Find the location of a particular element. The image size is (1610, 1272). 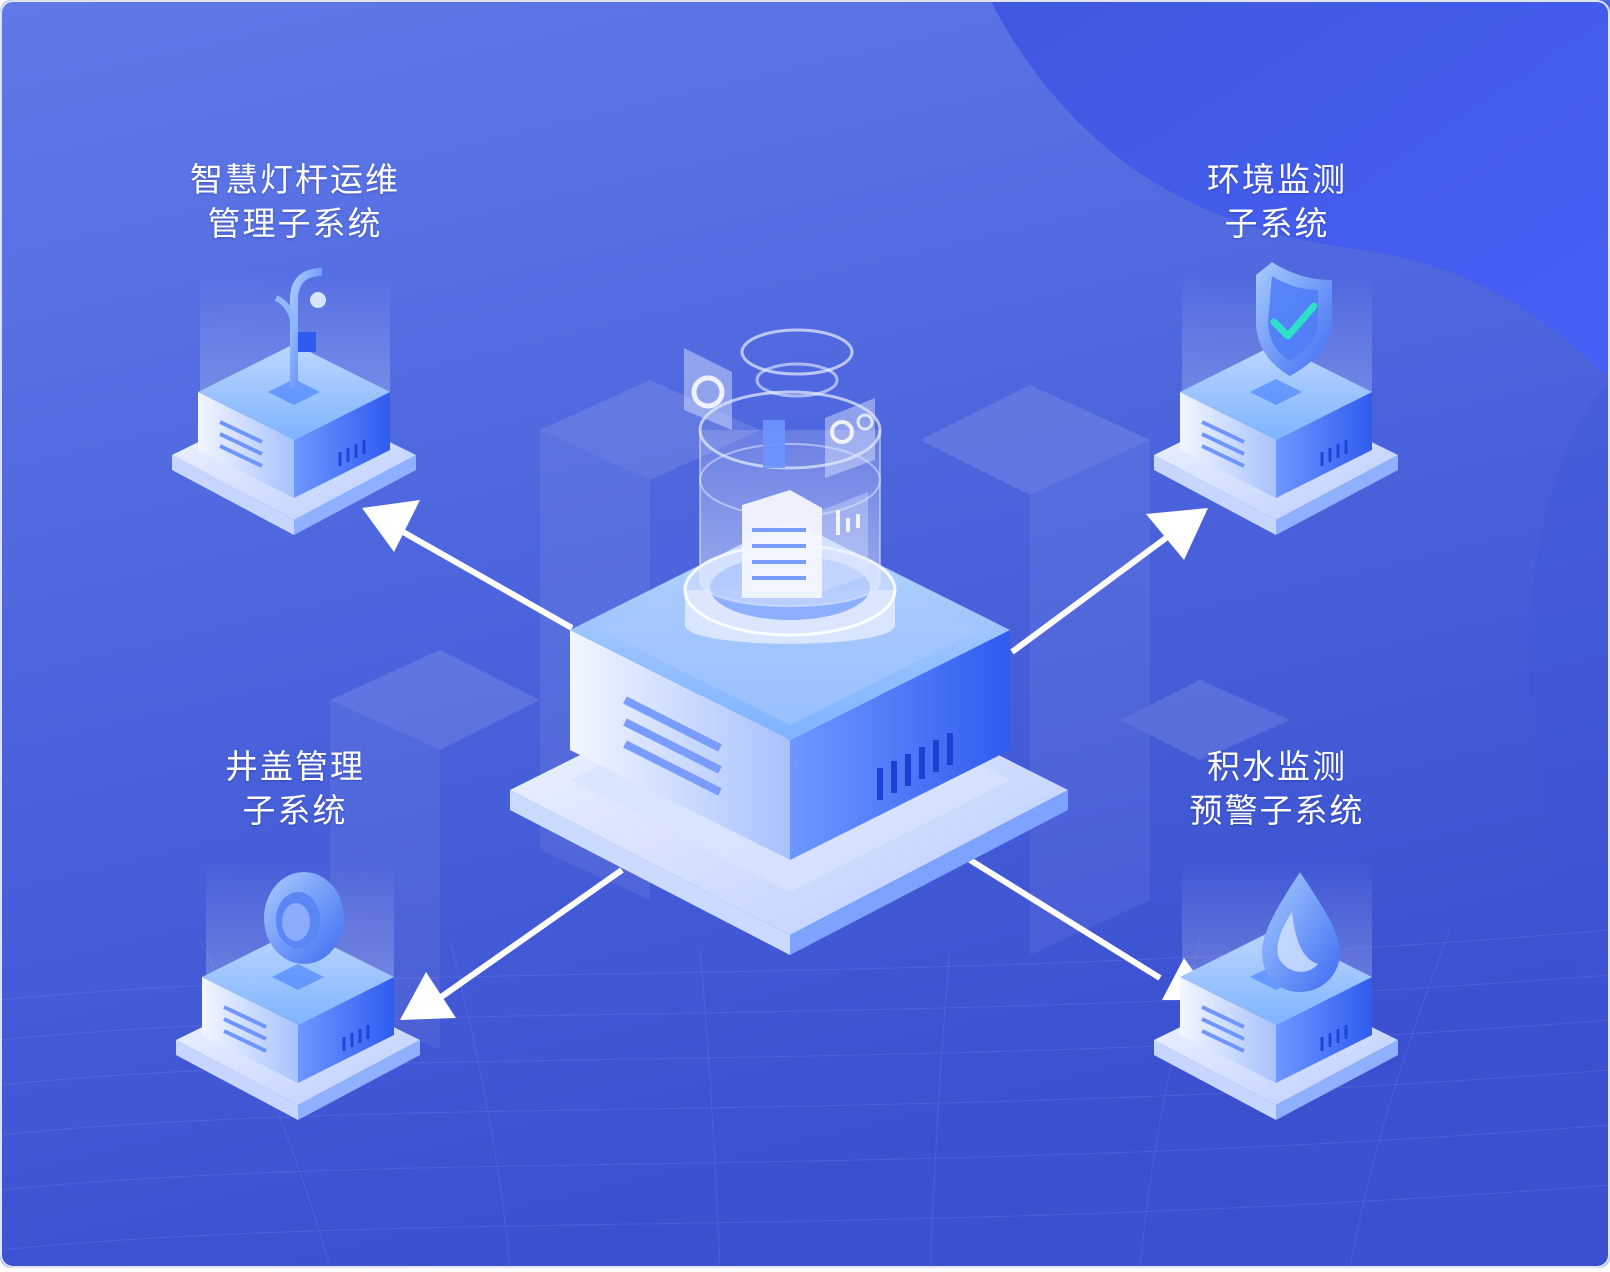

label-manhole-line2: 子系统 is located at coordinates (295, 810).